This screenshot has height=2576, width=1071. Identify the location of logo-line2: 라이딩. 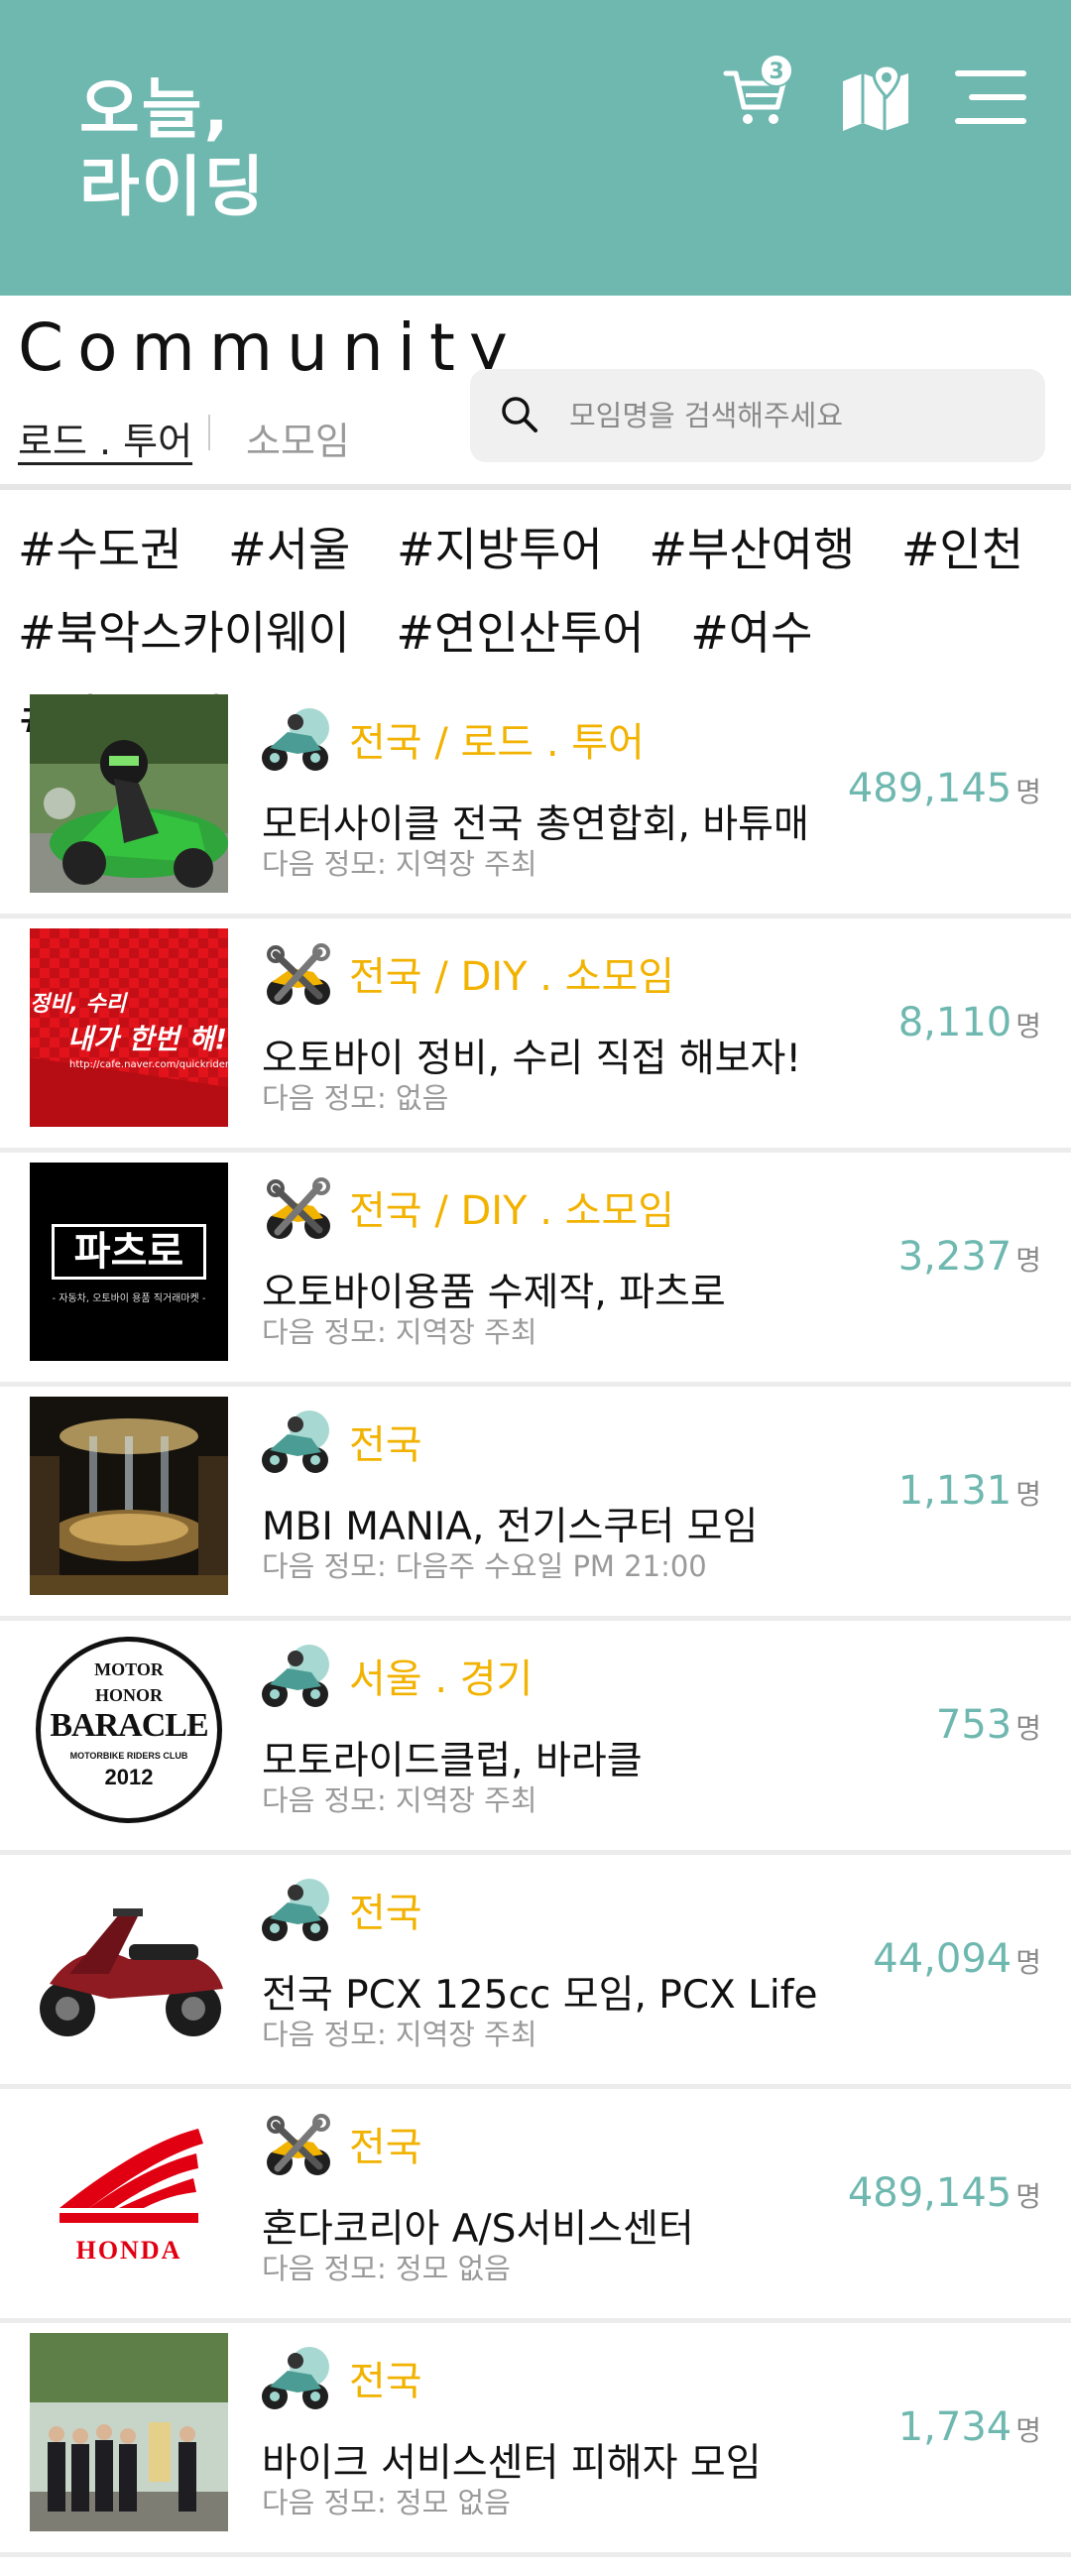
(173, 187).